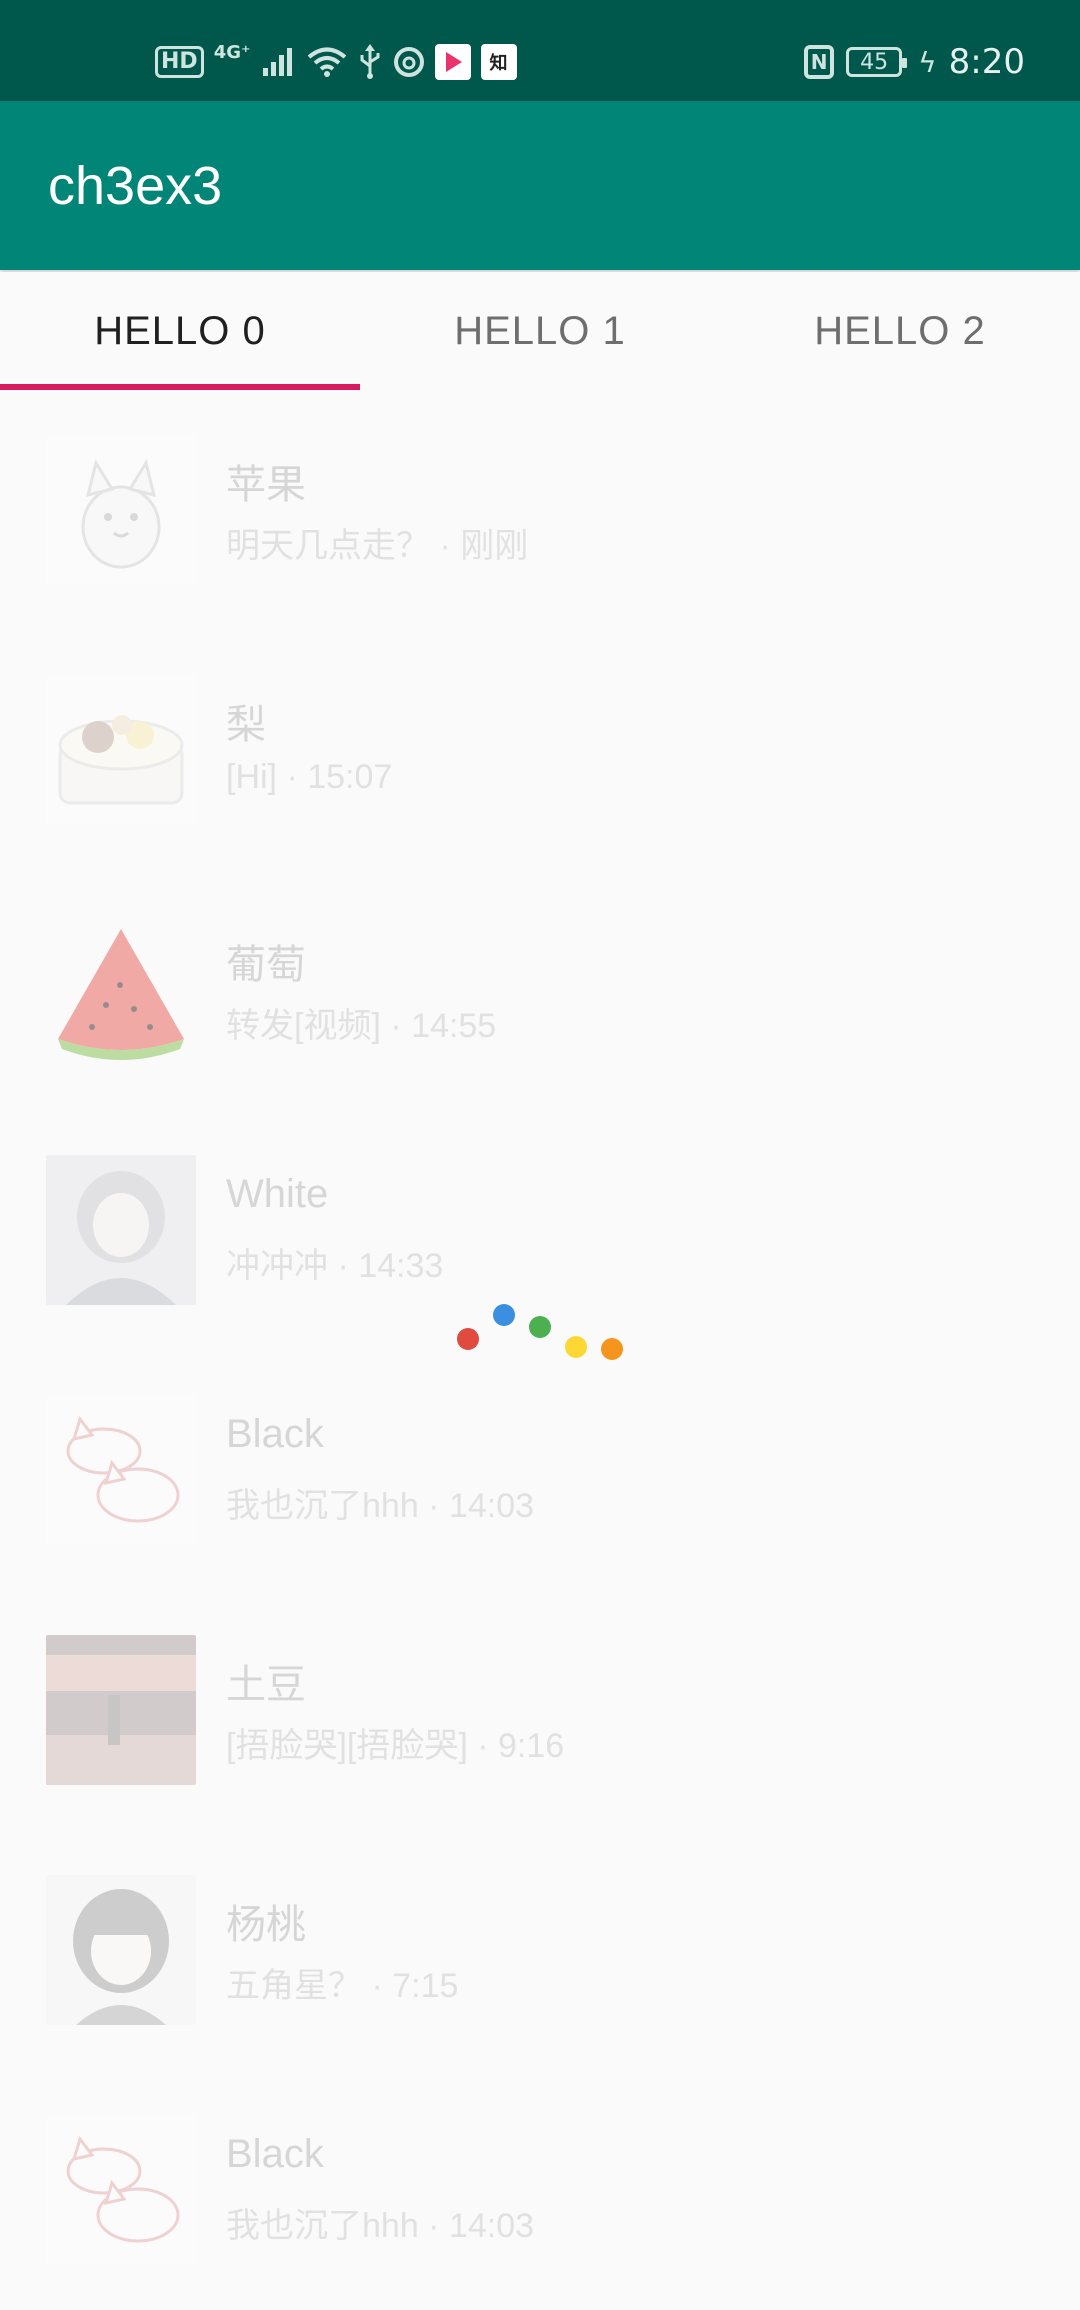 The height and width of the screenshot is (2310, 1080). I want to click on contact-name: 土豆, so click(266, 1685).